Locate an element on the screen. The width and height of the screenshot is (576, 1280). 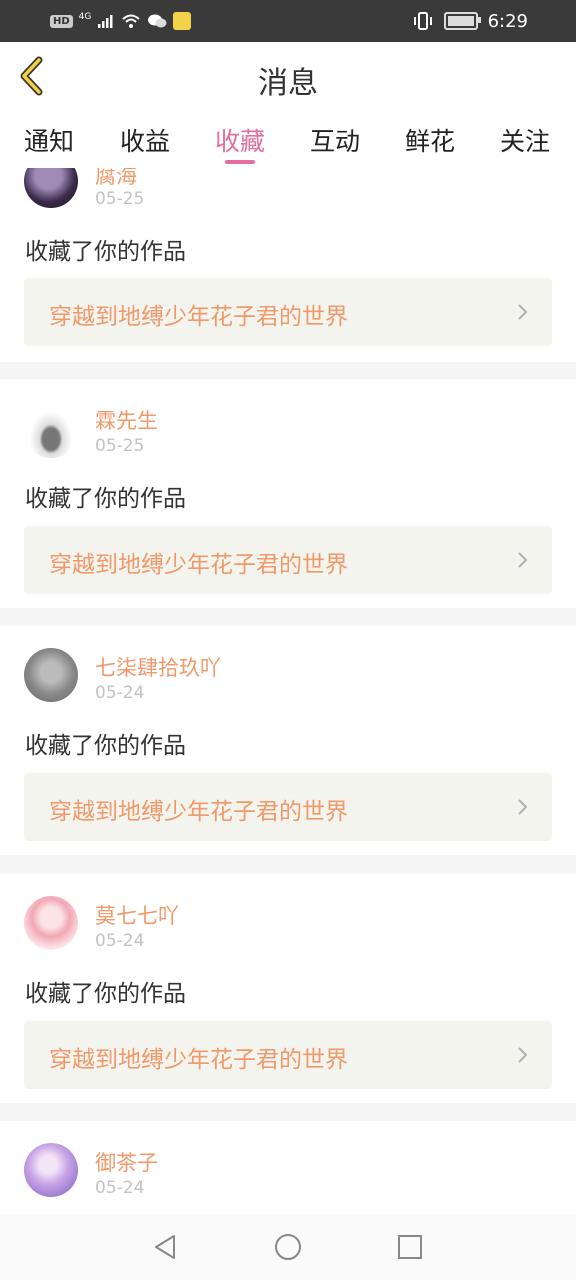
battery-icon is located at coordinates (462, 21).